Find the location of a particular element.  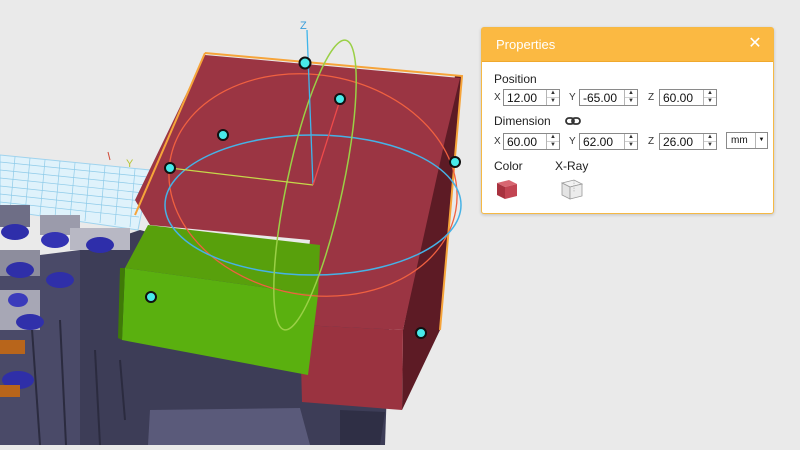

handle-top is located at coordinates (305, 63).